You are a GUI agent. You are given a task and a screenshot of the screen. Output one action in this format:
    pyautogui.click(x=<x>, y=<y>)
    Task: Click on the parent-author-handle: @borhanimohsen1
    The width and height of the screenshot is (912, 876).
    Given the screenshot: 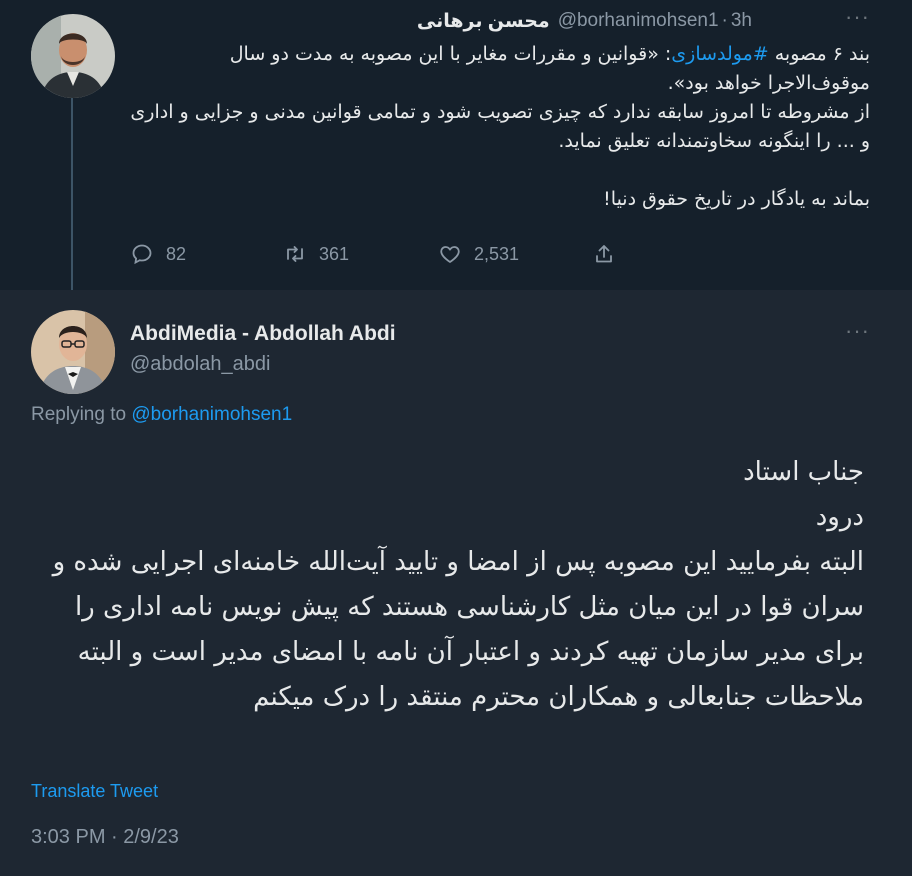 What is the action you would take?
    pyautogui.click(x=638, y=21)
    